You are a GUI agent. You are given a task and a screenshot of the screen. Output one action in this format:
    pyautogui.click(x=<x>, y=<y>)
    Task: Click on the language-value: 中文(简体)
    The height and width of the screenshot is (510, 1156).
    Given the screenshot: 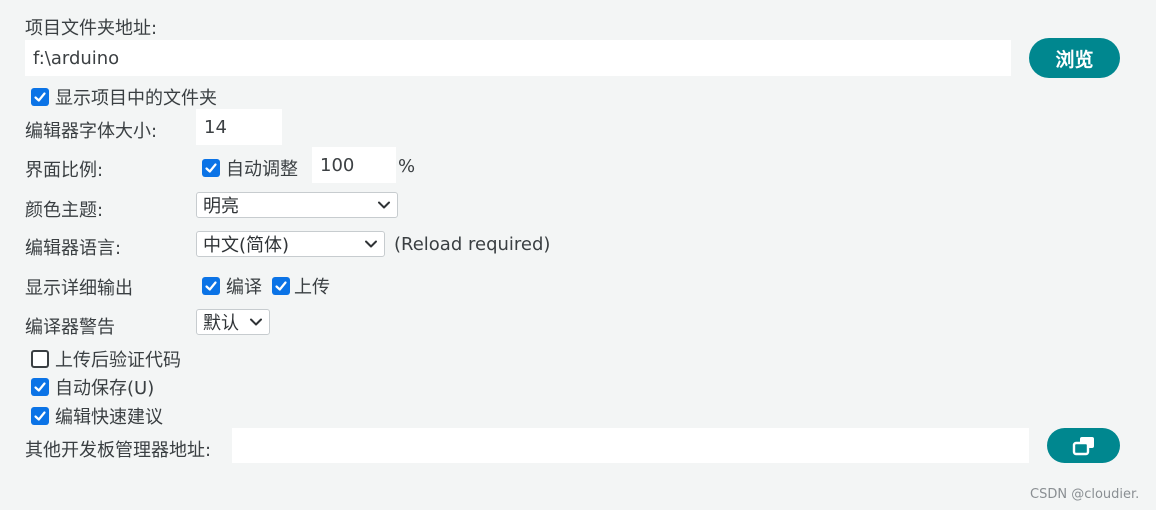 What is the action you would take?
    pyautogui.click(x=246, y=245)
    